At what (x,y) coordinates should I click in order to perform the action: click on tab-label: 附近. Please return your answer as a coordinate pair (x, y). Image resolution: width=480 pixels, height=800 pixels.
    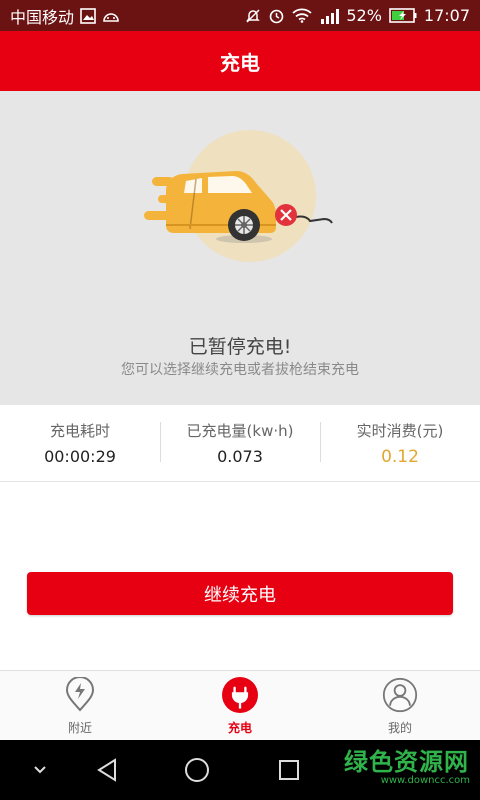
    Looking at the image, I should click on (79, 728).